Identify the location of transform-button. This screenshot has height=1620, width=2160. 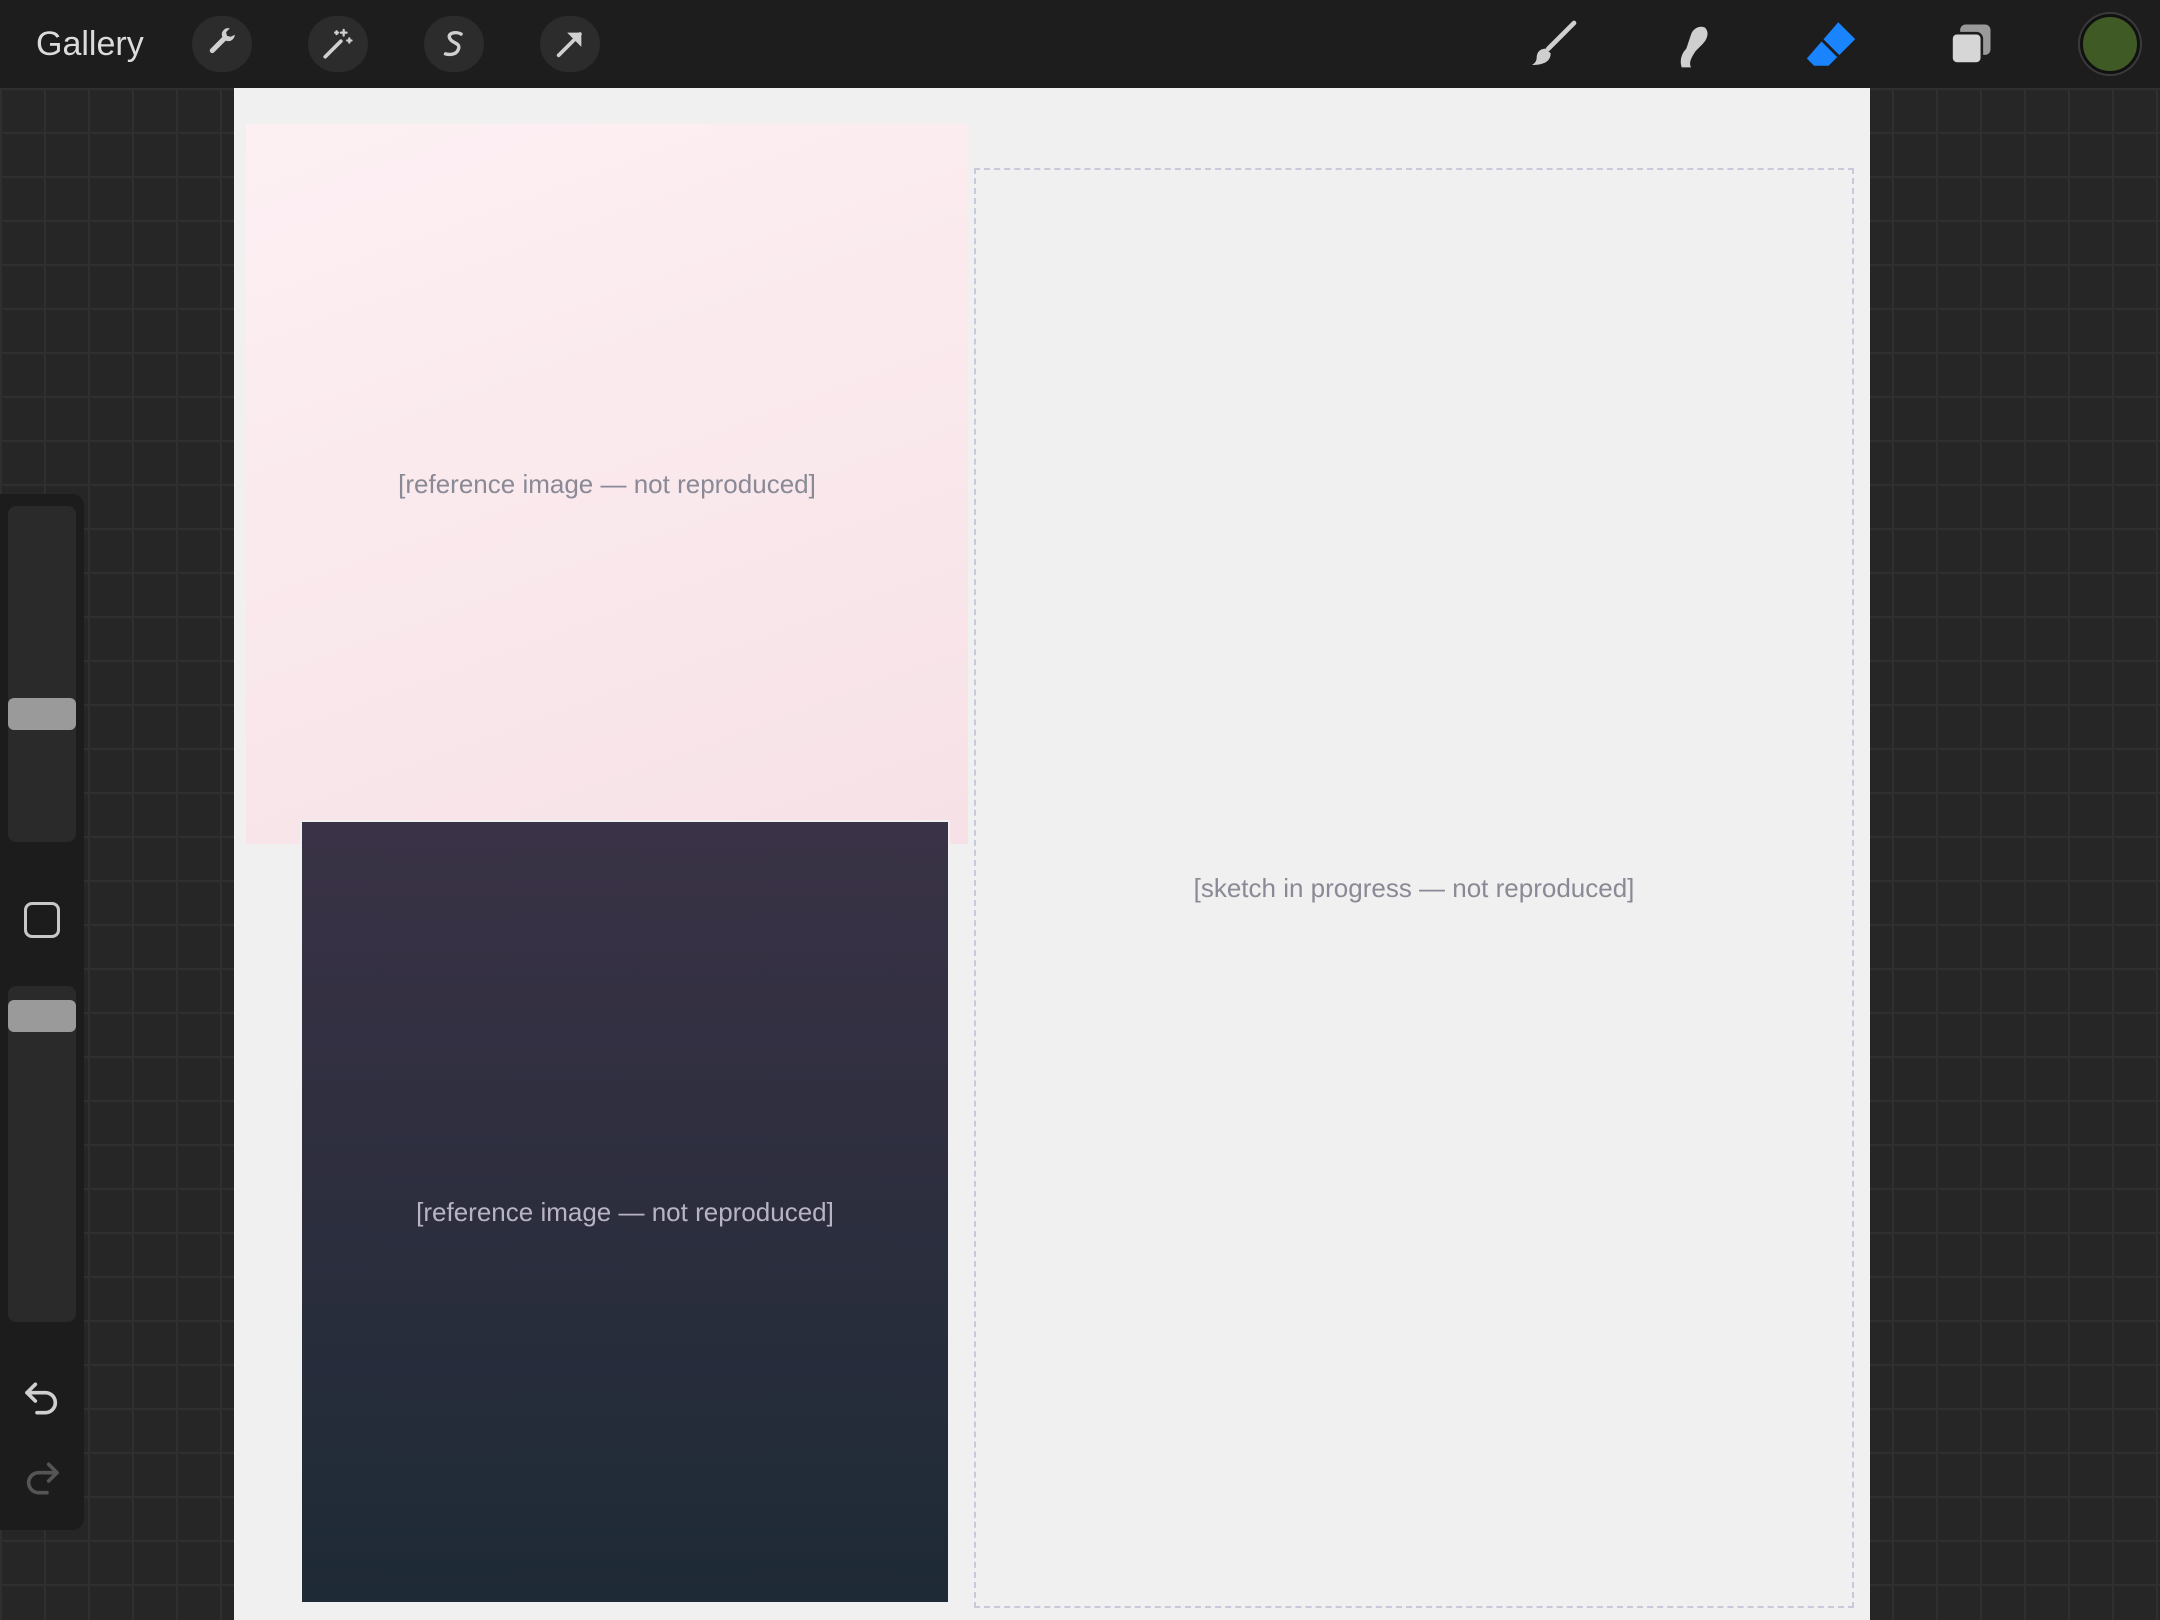
(570, 44).